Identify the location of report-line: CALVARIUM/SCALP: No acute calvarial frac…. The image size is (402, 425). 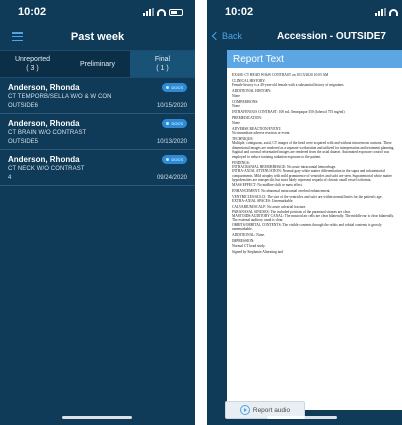
(313, 218).